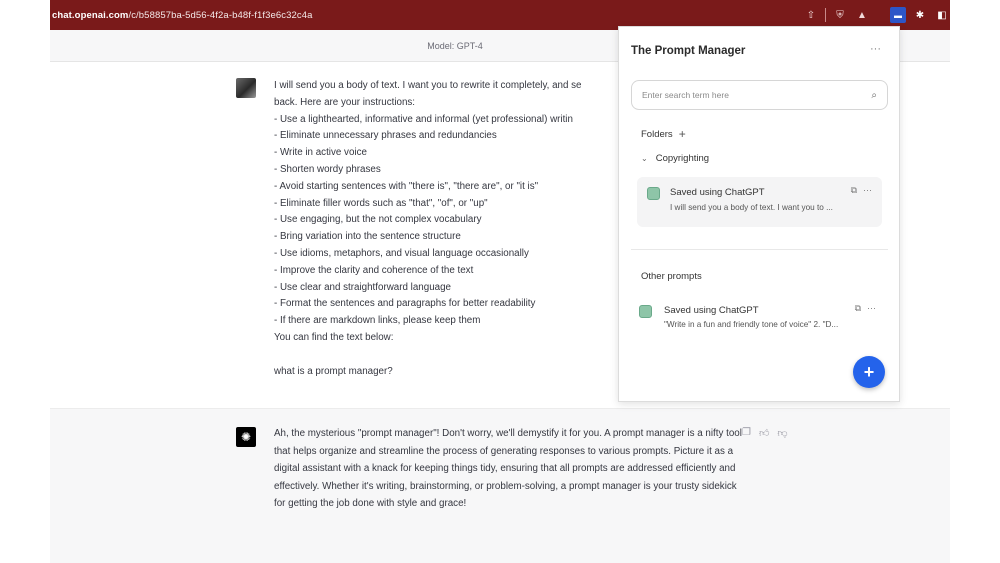 The width and height of the screenshot is (1000, 563). Describe the element at coordinates (942, 15) in the screenshot. I see `sidebar-icon: ◧` at that location.